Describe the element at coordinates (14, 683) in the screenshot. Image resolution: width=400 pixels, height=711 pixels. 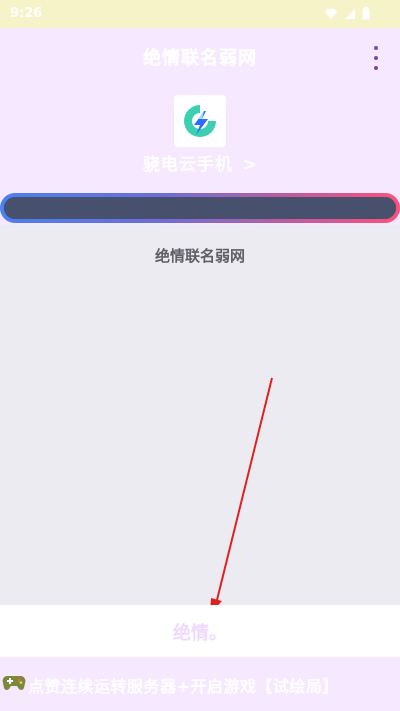
I see `gamepad-icon` at that location.